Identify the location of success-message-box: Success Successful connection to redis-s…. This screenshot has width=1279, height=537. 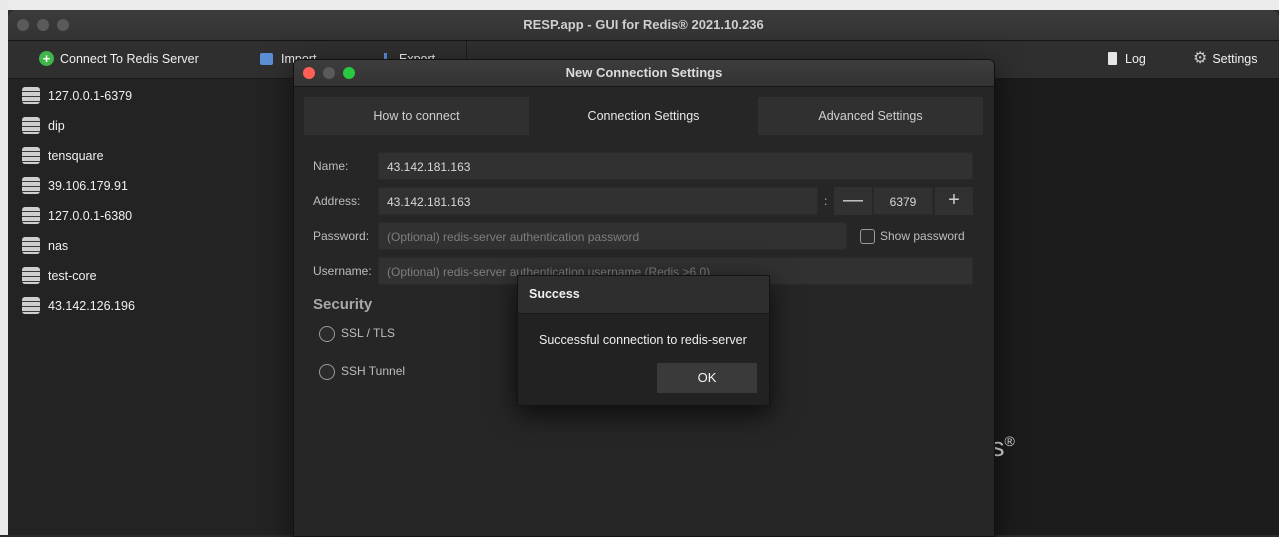
(643, 340).